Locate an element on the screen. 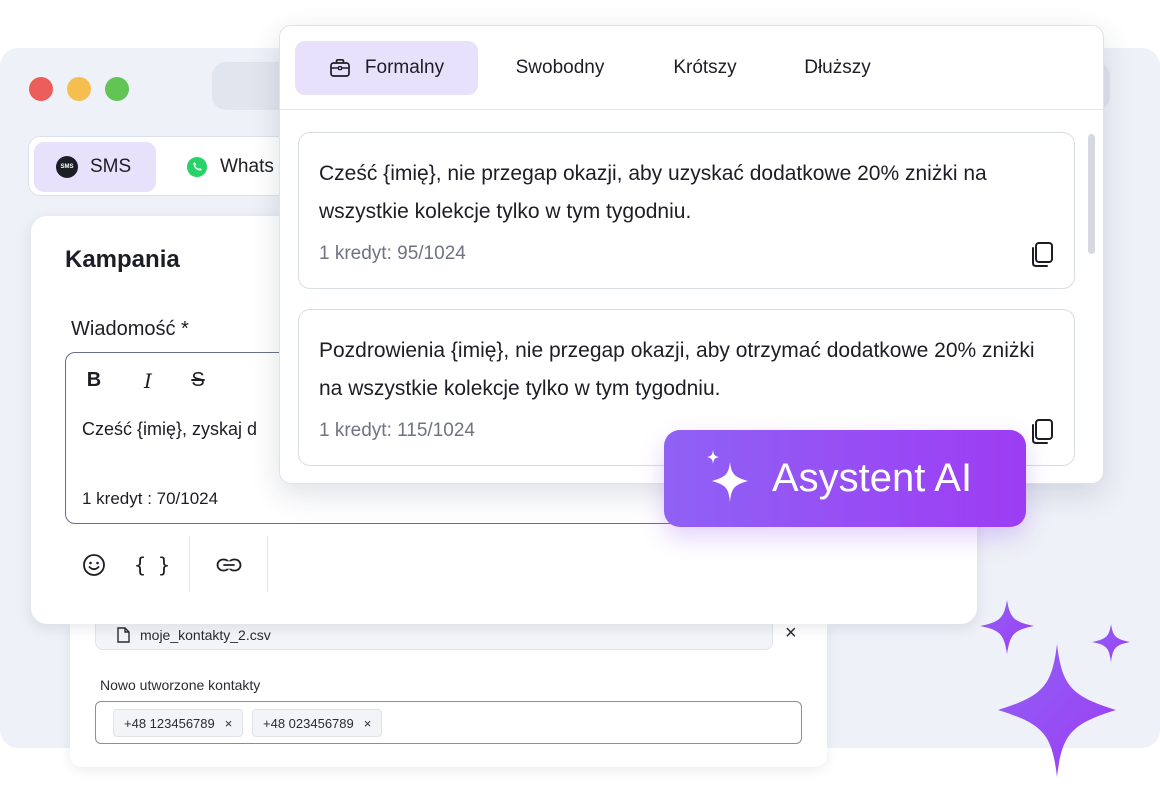 Image resolution: width=1160 pixels, height=796 pixels. whatsapp-icon is located at coordinates (197, 167).